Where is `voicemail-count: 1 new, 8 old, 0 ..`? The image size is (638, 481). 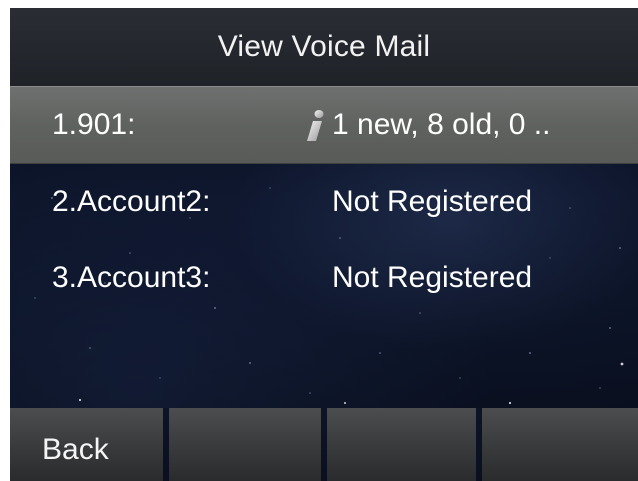
voicemail-count: 1 new, 8 old, 0 .. is located at coordinates (441, 124).